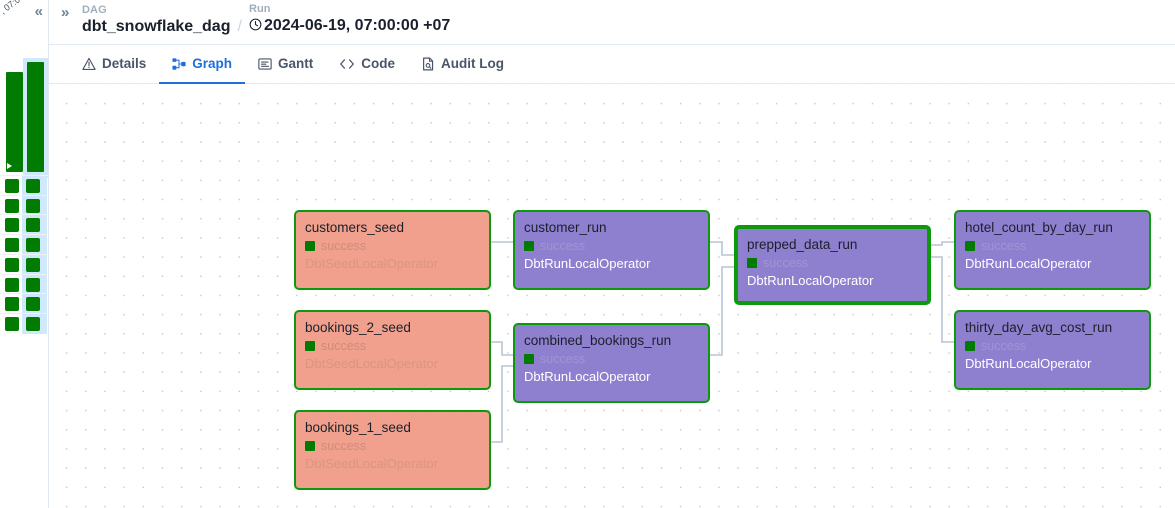  I want to click on code-brackets-icon, so click(347, 64).